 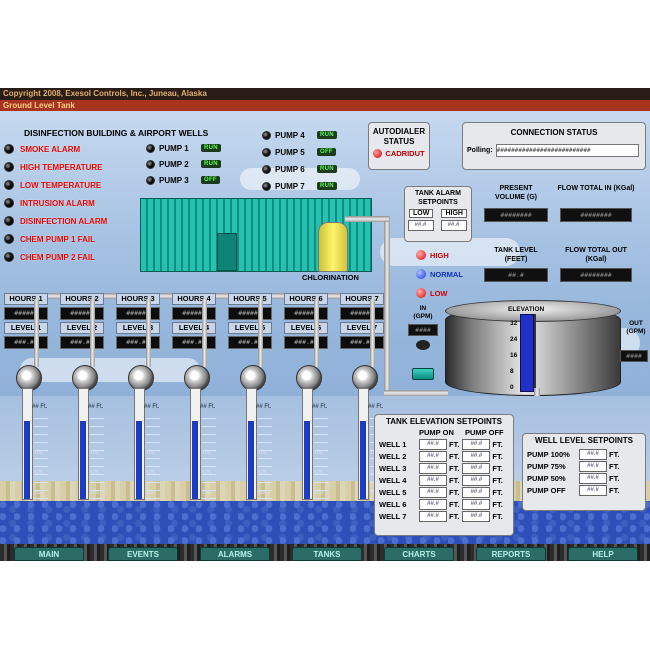 What do you see at coordinates (52, 185) in the screenshot?
I see `alarm-row: LOW TEMPERATURE` at bounding box center [52, 185].